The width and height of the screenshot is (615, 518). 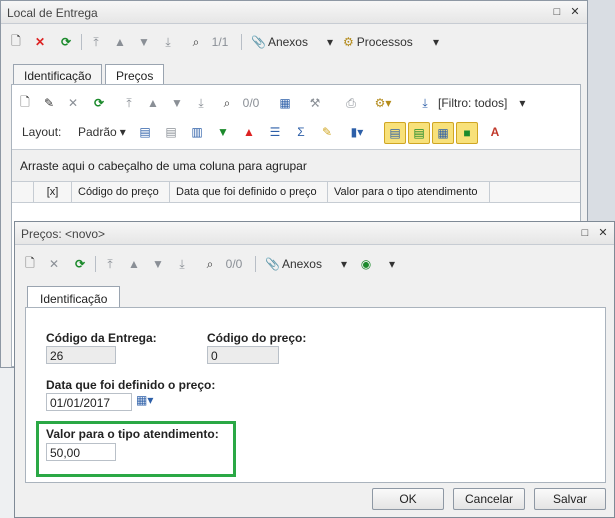 What do you see at coordinates (81, 355) in the screenshot?
I see `codigo-entrega-field: 26` at bounding box center [81, 355].